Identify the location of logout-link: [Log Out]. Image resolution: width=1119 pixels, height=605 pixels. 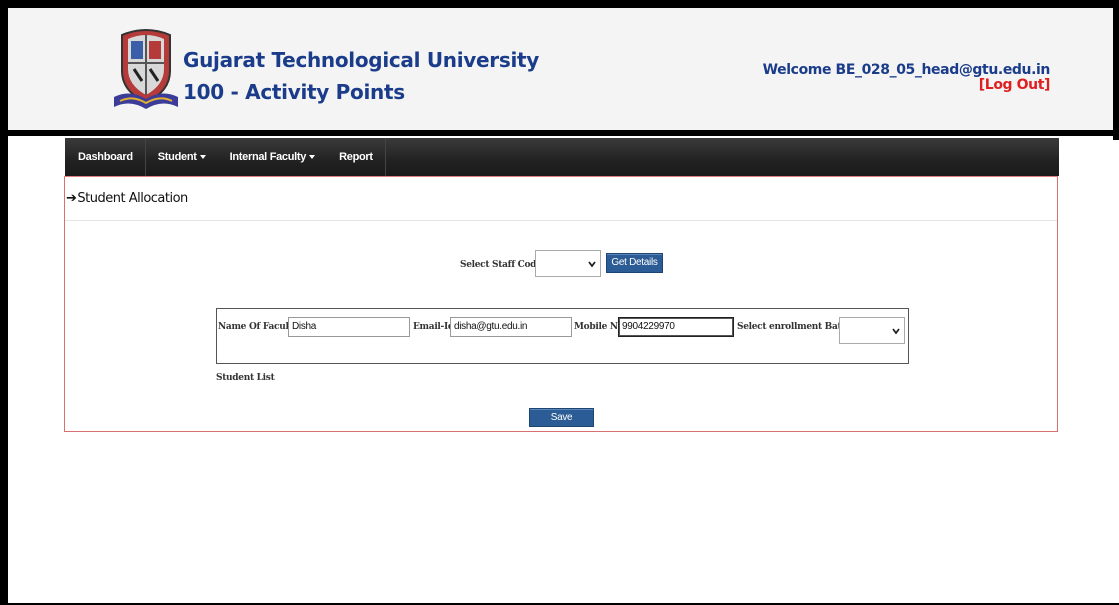
(1015, 85).